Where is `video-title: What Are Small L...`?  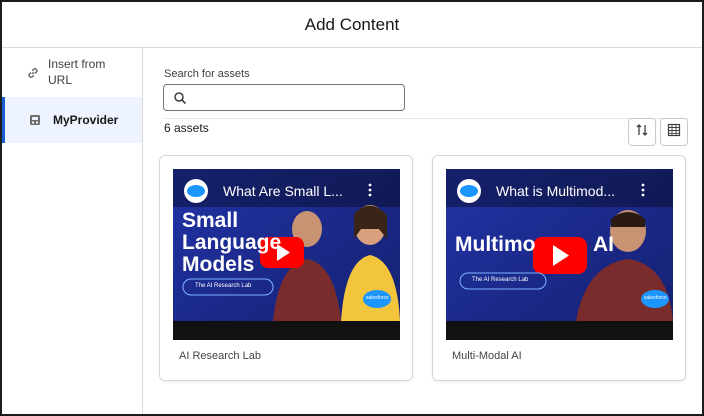
video-title: What Are Small L... is located at coordinates (283, 191).